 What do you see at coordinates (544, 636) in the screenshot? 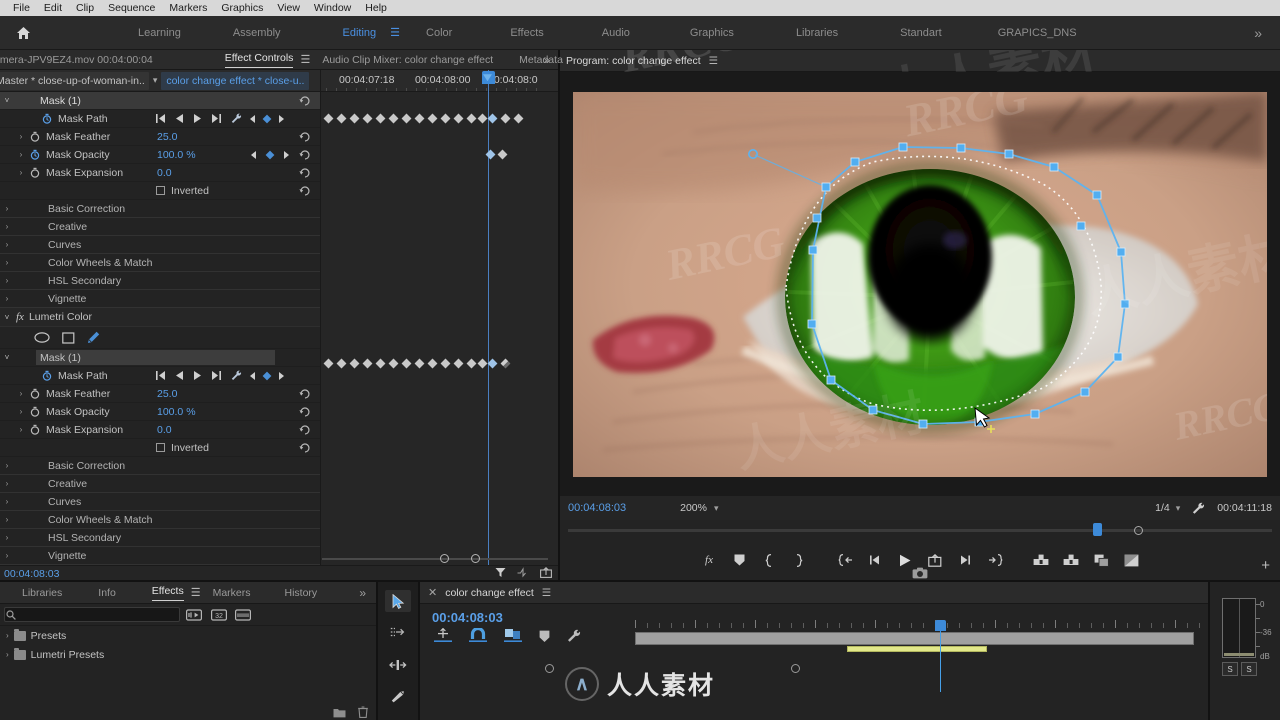
I see `marker-icon` at bounding box center [544, 636].